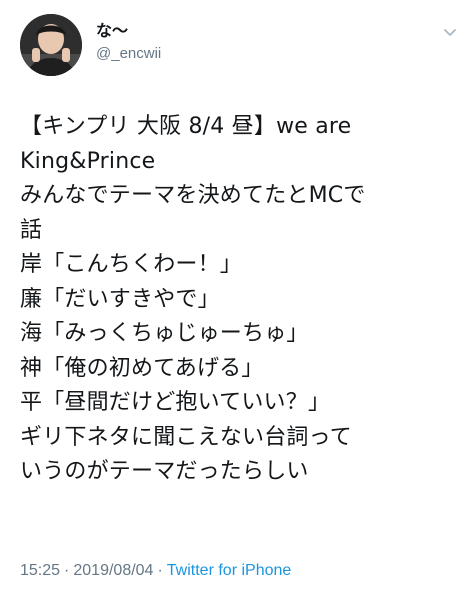  Describe the element at coordinates (128, 31) in the screenshot. I see `author-display-name: な〜` at that location.